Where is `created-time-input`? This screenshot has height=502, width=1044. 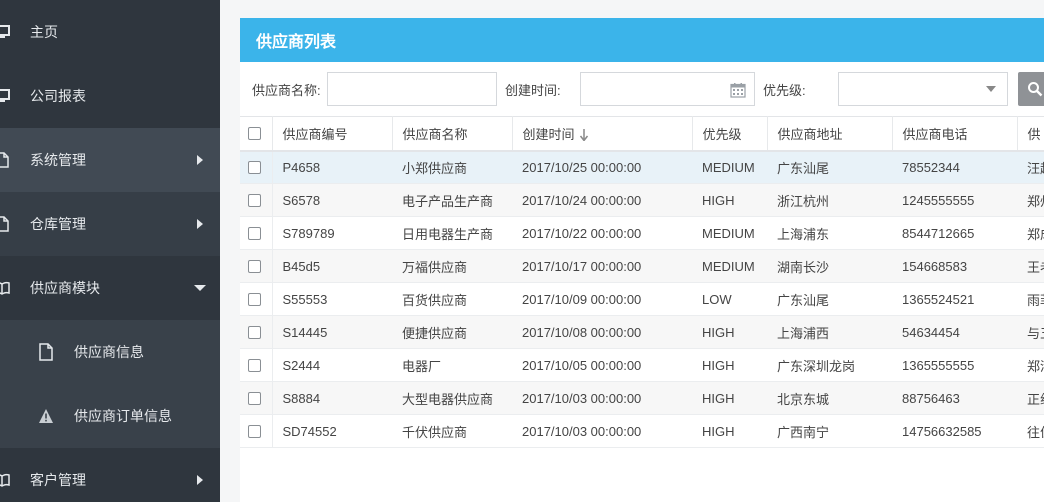
created-time-input is located at coordinates (667, 89).